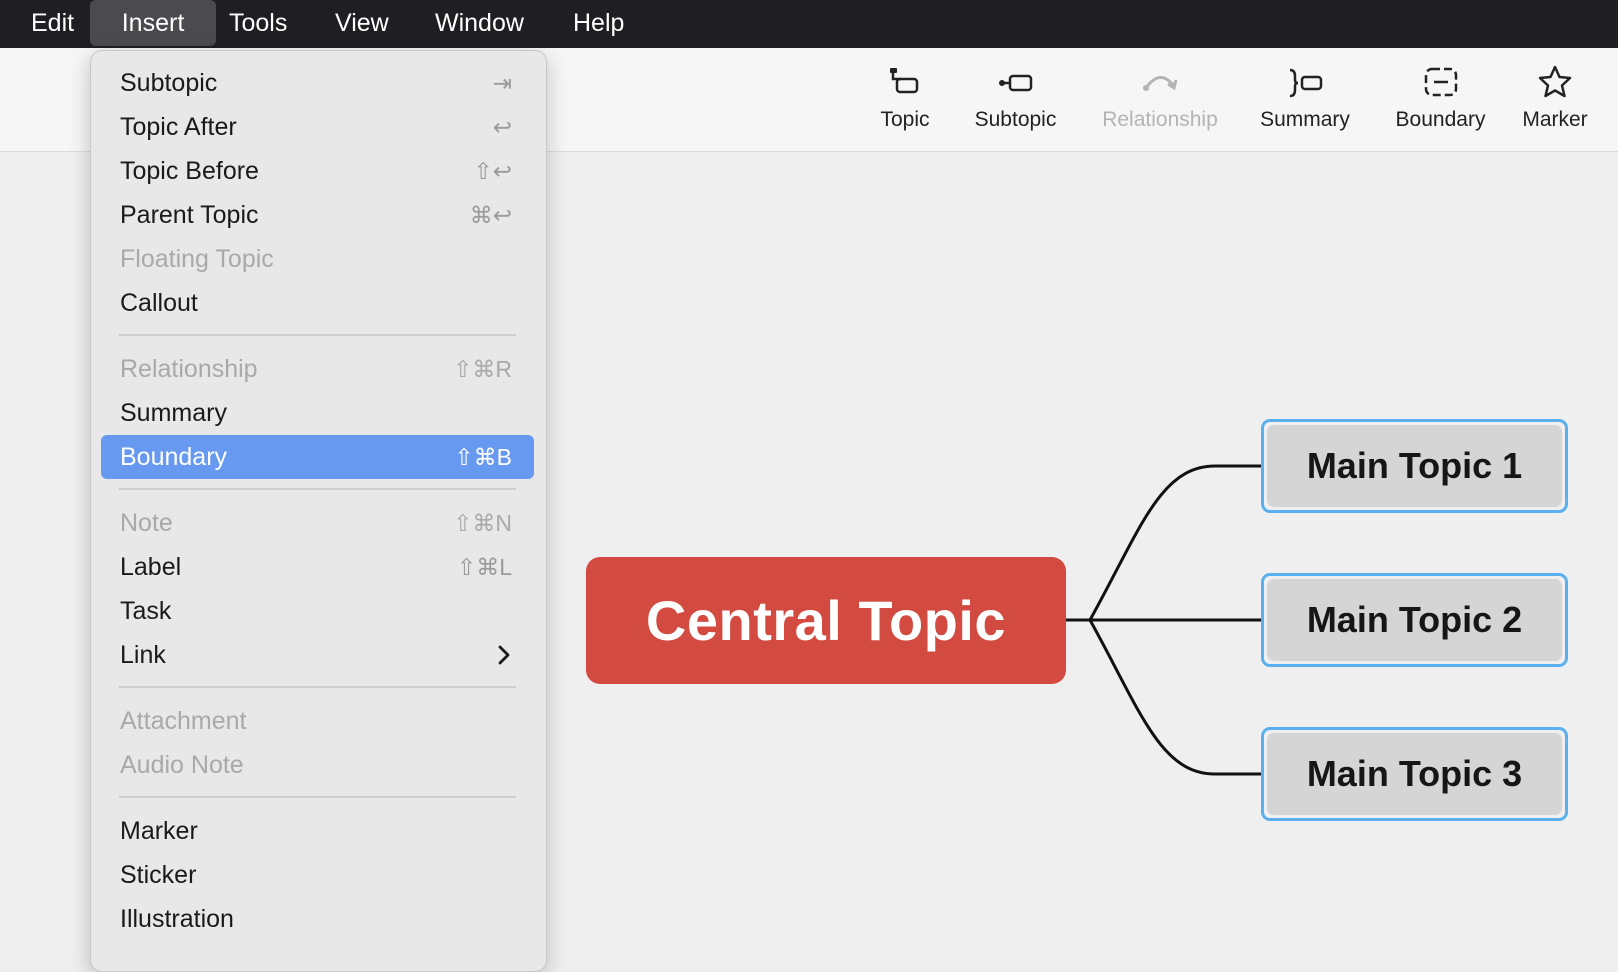 This screenshot has width=1618, height=972. Describe the element at coordinates (317, 875) in the screenshot. I see `menu-item-sticker: Sticker` at that location.